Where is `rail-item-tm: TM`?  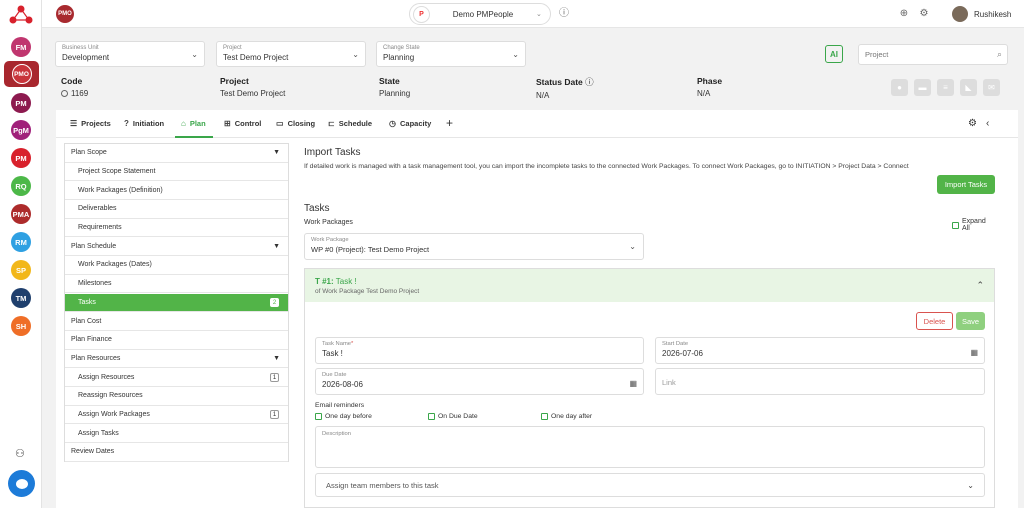
rail-item-tm: TM is located at coordinates (21, 298).